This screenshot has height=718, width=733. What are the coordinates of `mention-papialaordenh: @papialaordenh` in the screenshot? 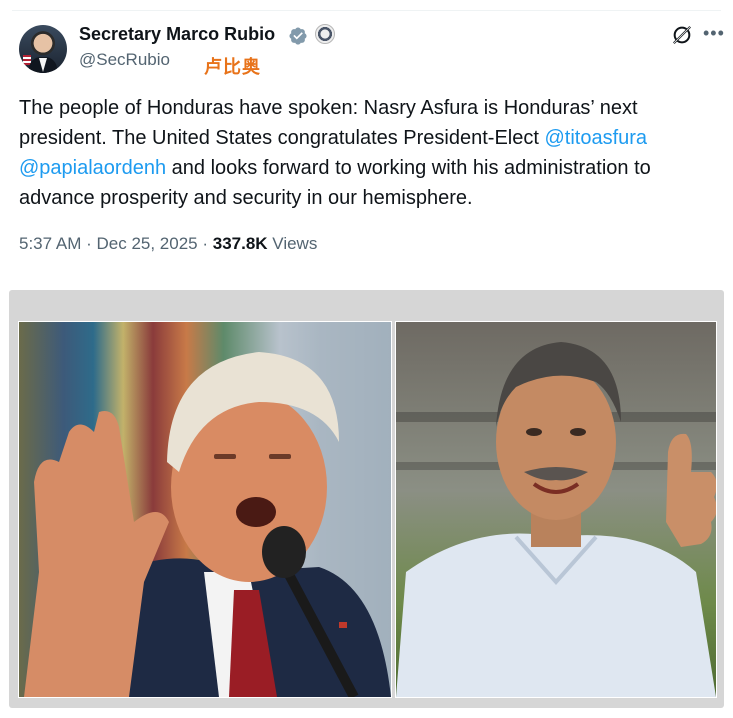 It's located at (92, 168).